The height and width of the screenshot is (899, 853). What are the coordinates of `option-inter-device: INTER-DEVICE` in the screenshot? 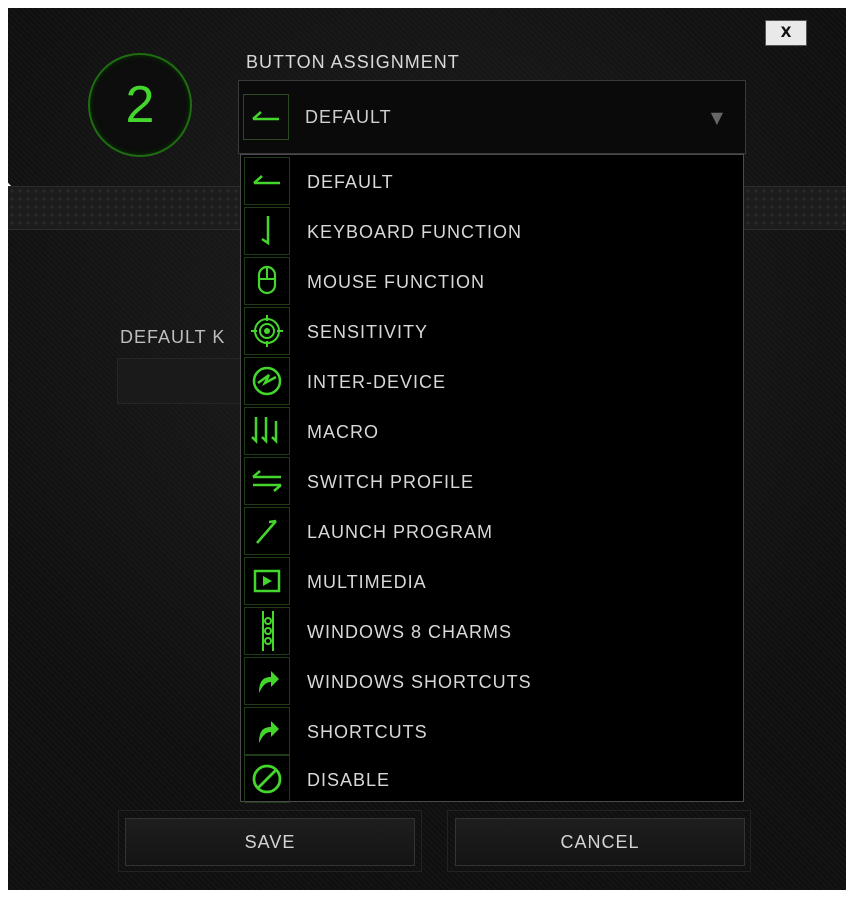 It's located at (492, 382).